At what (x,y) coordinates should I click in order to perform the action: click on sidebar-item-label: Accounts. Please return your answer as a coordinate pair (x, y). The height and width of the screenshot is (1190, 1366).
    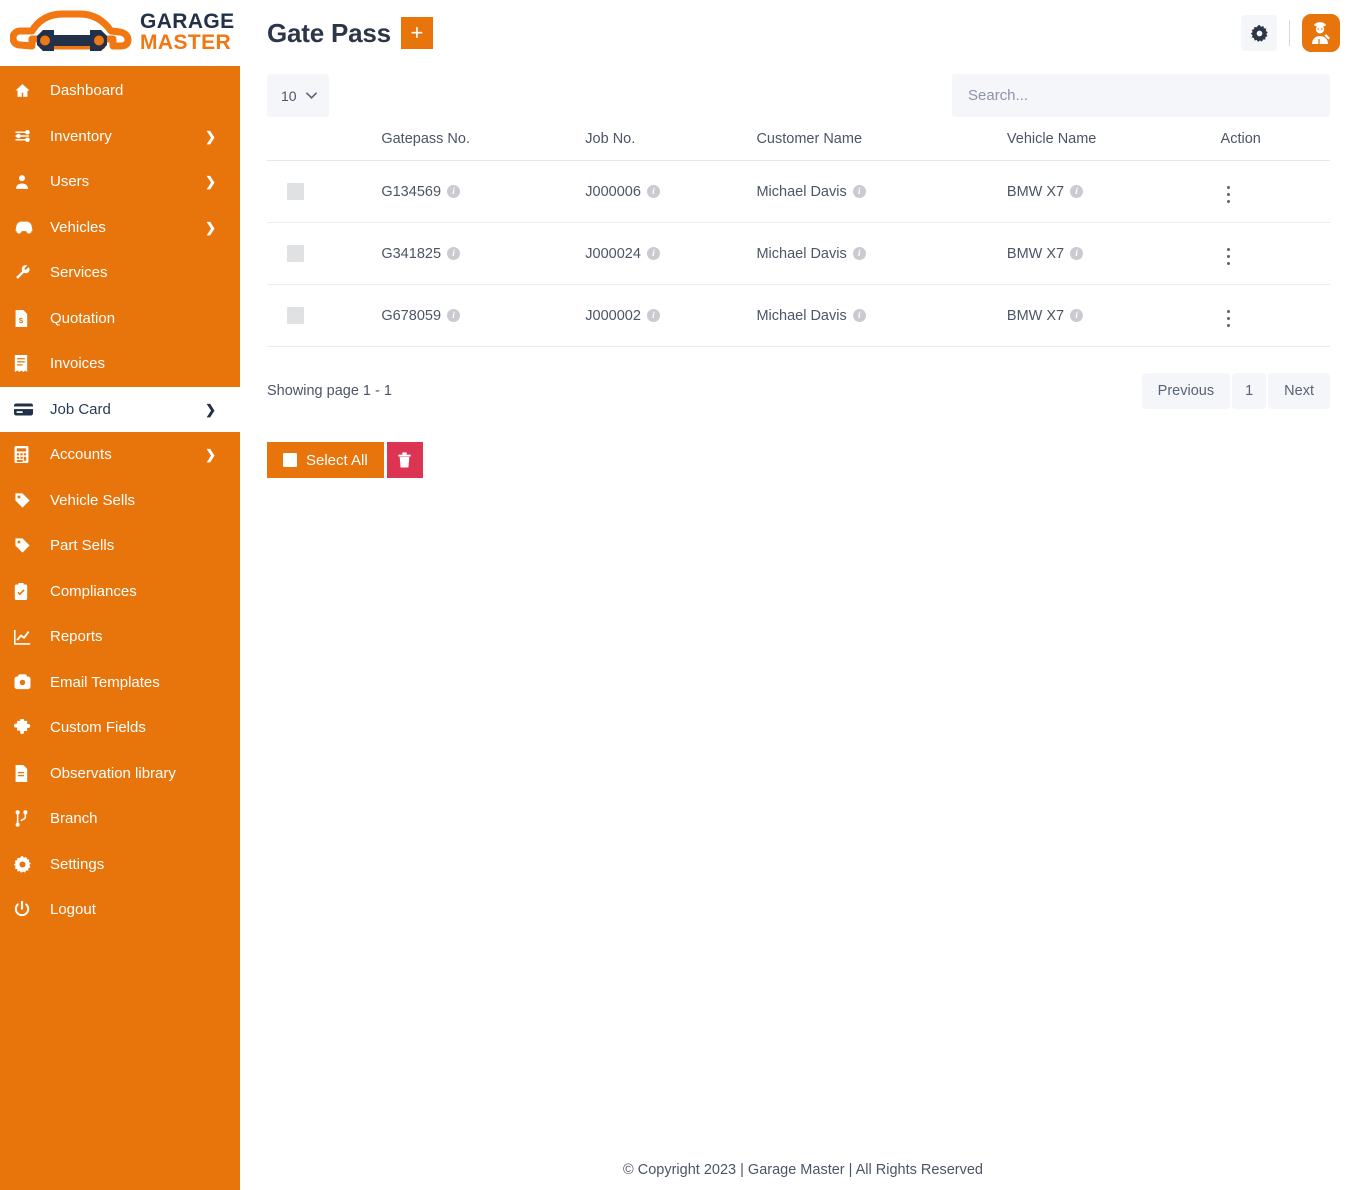
    Looking at the image, I should click on (81, 455).